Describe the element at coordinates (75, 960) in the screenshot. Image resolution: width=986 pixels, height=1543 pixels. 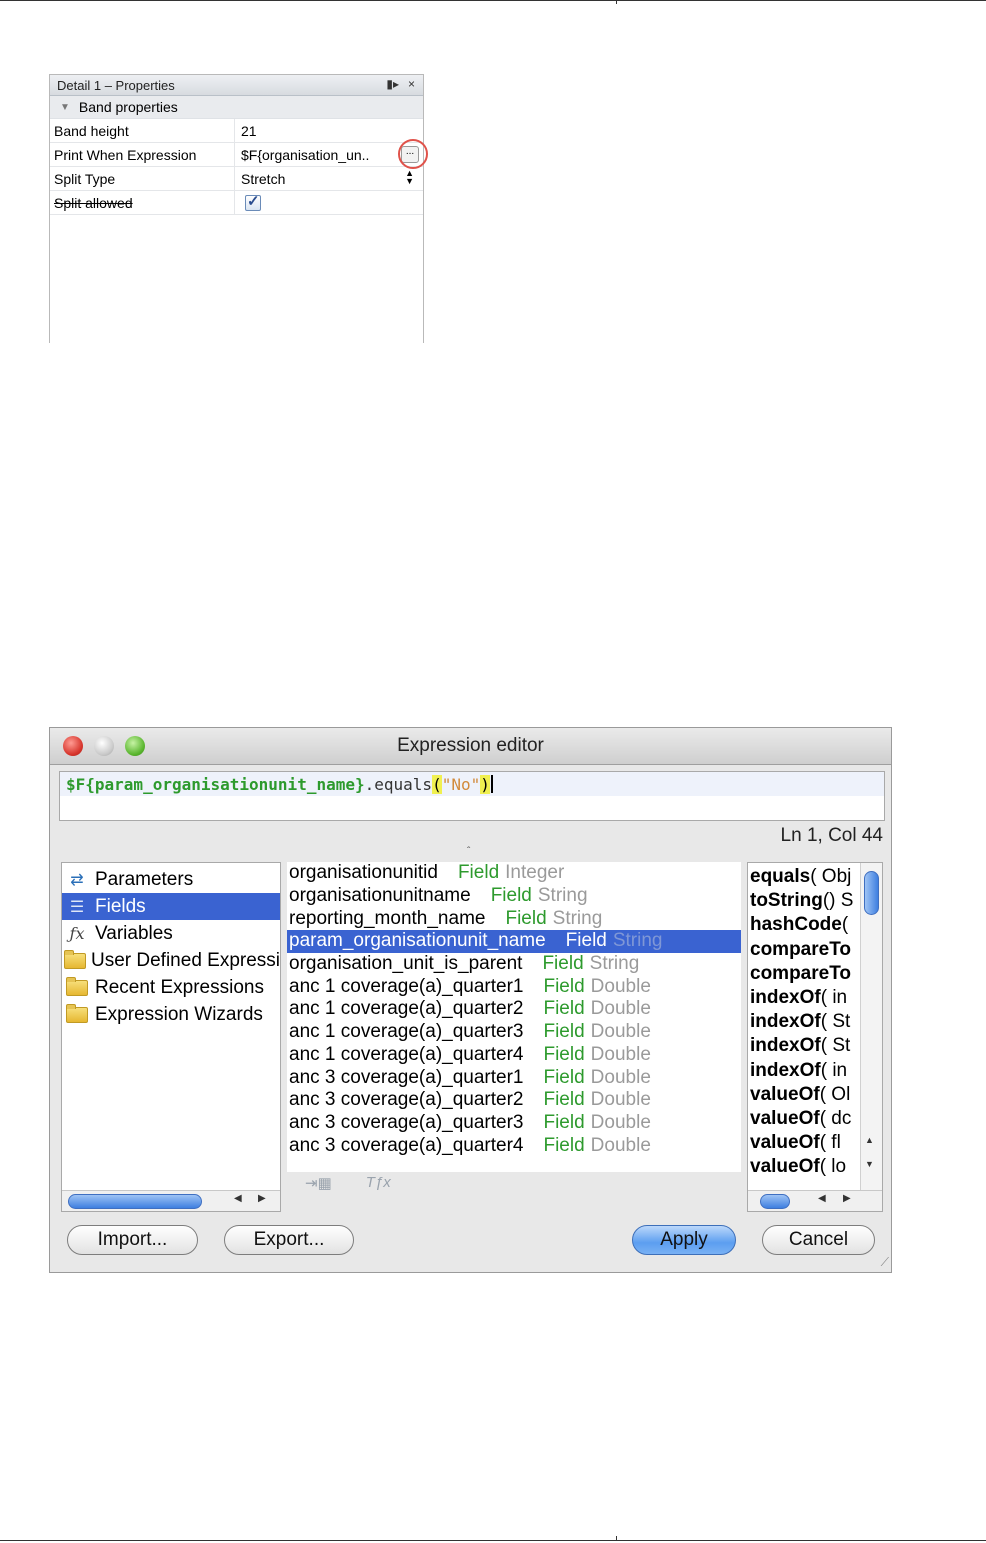
I see `folder-icon` at that location.